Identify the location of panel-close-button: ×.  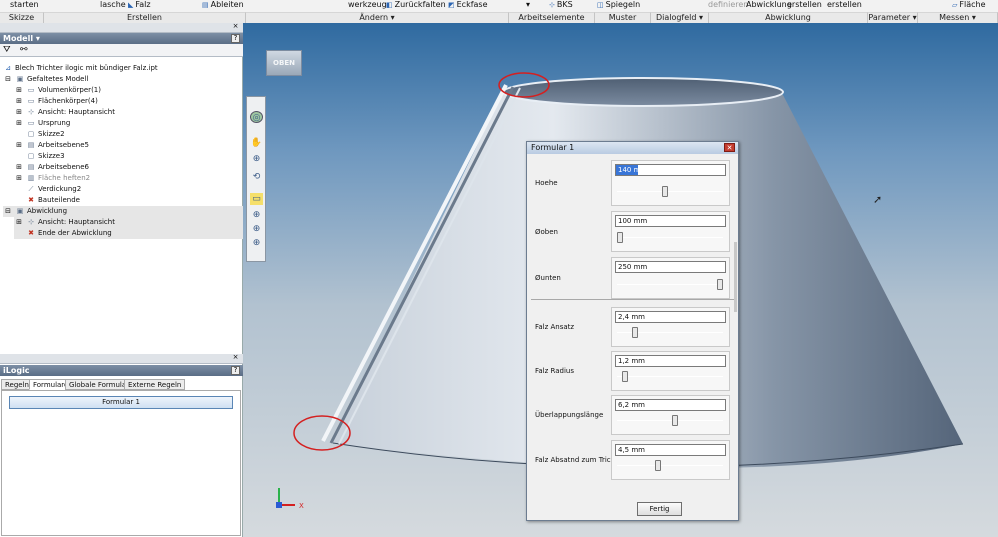
(235, 27).